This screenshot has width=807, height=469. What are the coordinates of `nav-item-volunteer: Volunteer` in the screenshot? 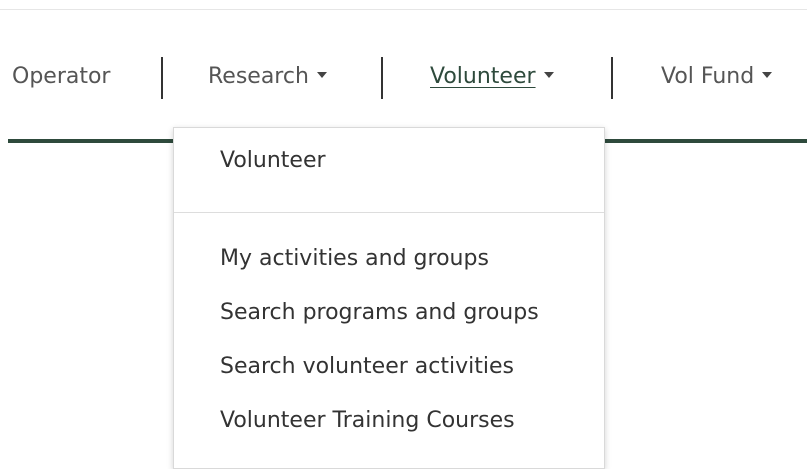 It's located at (492, 77).